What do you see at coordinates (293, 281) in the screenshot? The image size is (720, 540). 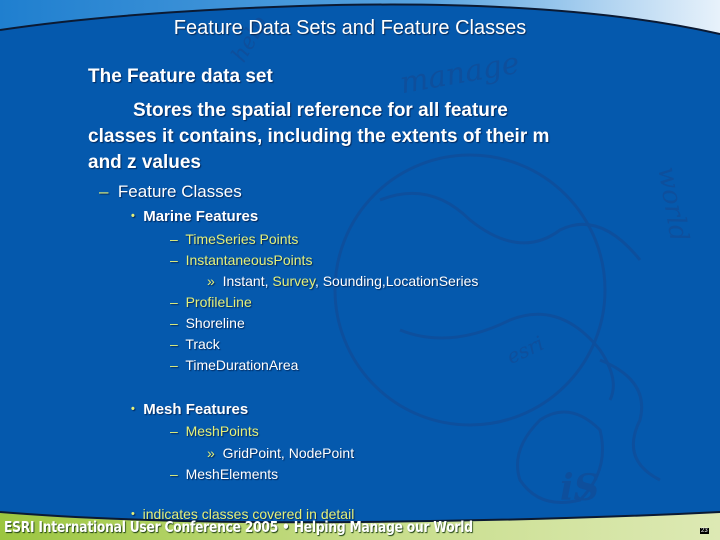 I see `highlight-survey: Survey` at bounding box center [293, 281].